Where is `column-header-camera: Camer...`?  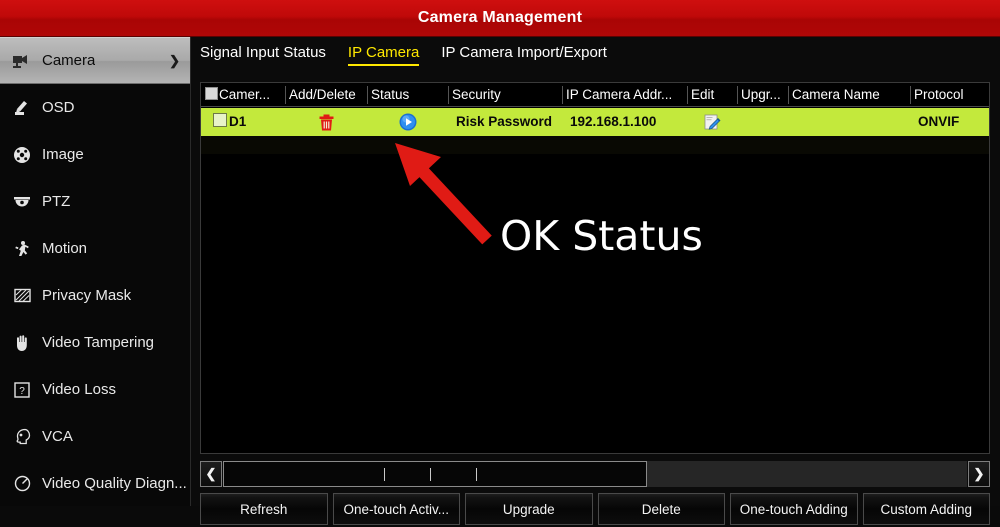
column-header-camera: Camer... is located at coordinates (243, 95).